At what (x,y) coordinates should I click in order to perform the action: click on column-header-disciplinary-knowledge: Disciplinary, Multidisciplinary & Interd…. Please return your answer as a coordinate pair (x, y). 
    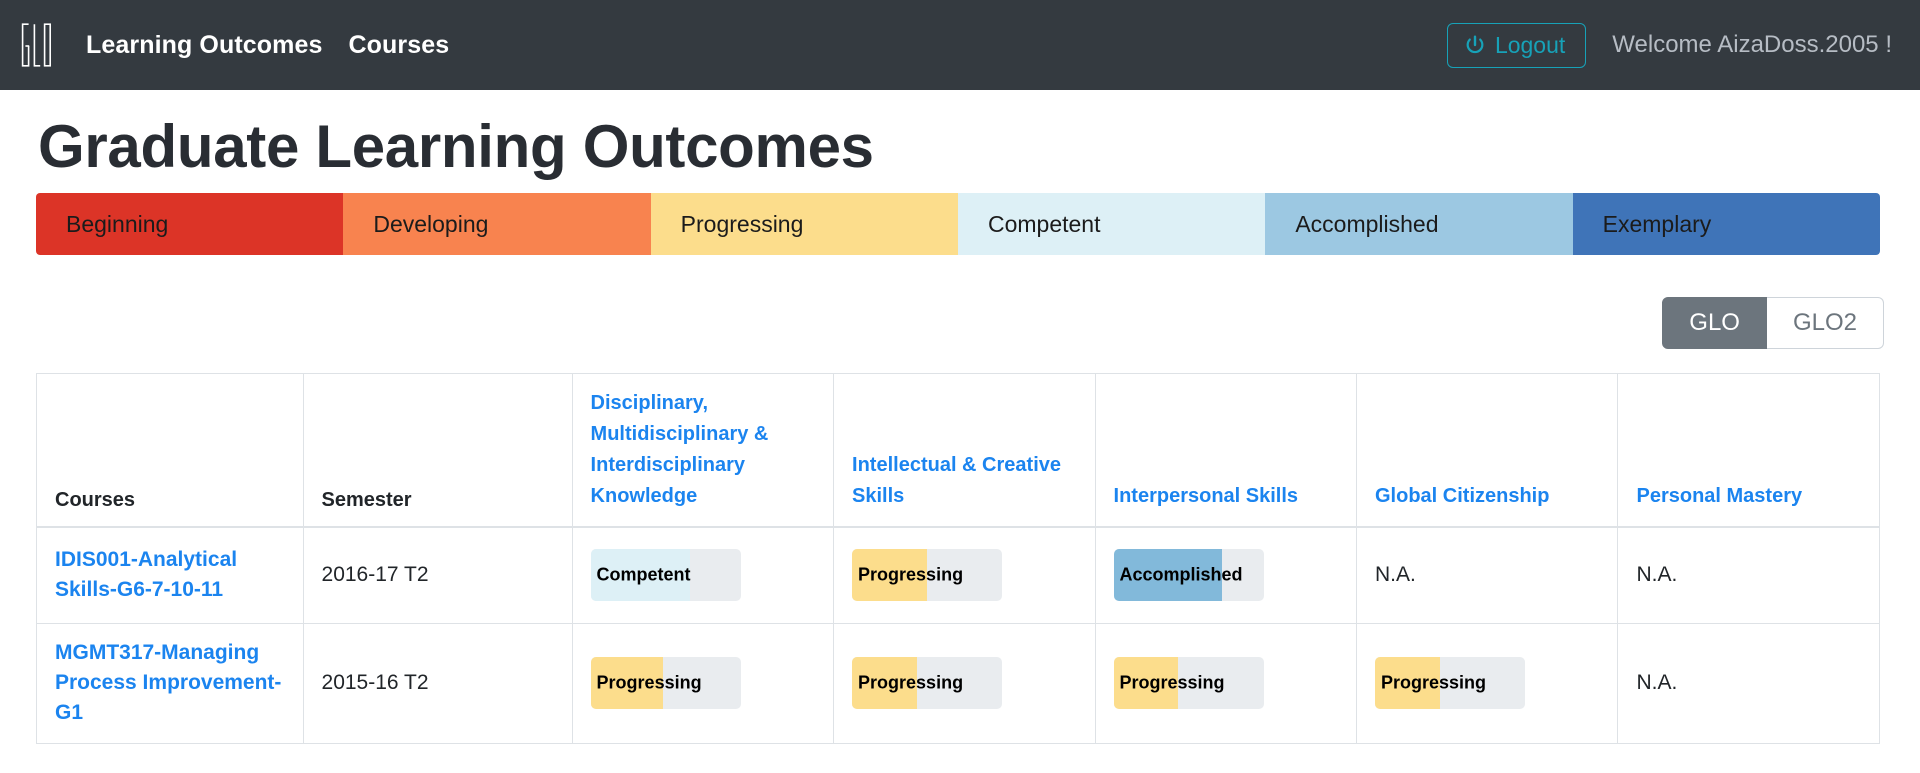
    Looking at the image, I should click on (703, 450).